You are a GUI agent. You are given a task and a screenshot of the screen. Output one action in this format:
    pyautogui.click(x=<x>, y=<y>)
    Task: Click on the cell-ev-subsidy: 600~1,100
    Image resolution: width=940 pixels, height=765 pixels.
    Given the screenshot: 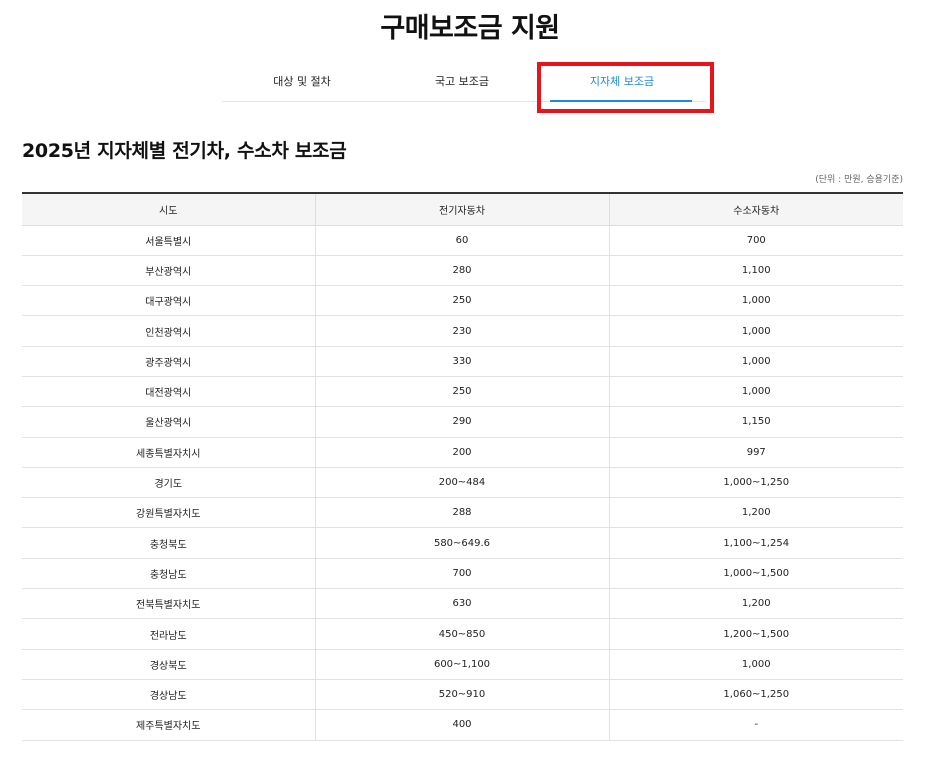 What is the action you would take?
    pyautogui.click(x=461, y=664)
    